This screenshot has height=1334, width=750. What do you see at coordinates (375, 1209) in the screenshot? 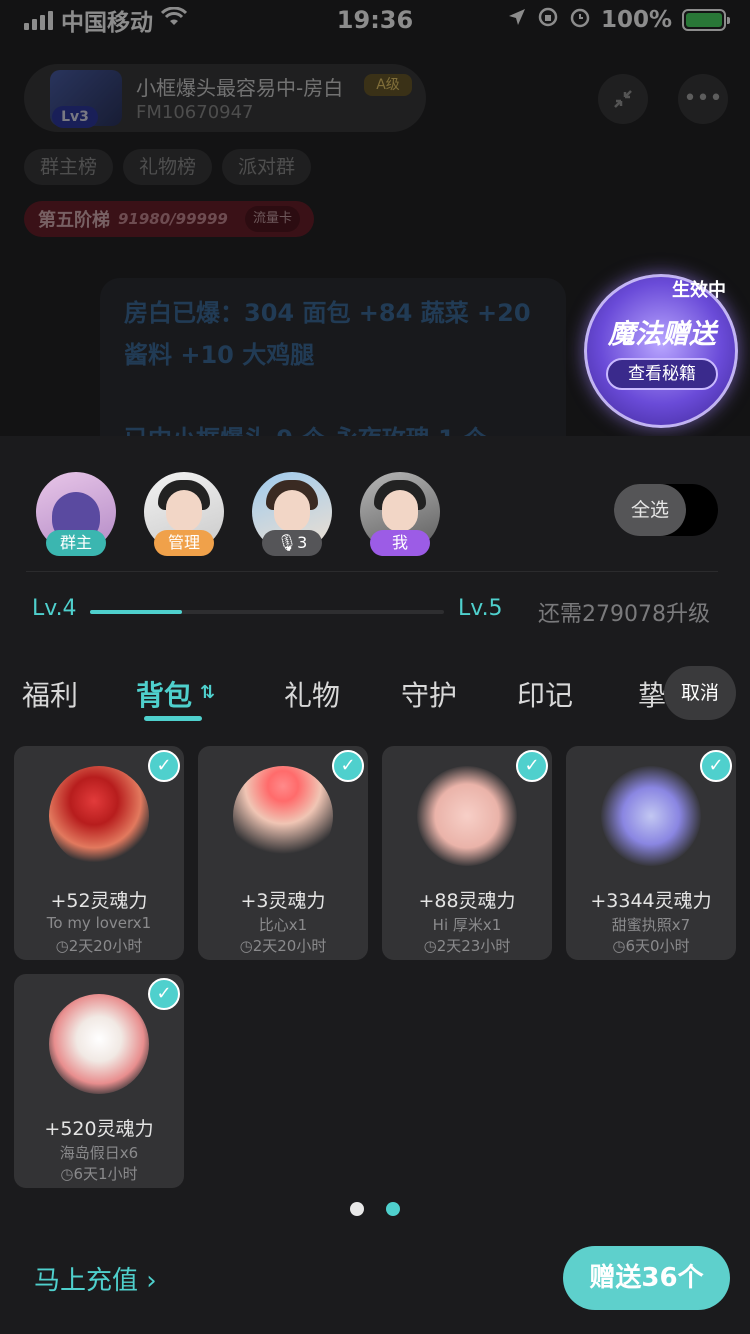
I see `page-indicator` at bounding box center [375, 1209].